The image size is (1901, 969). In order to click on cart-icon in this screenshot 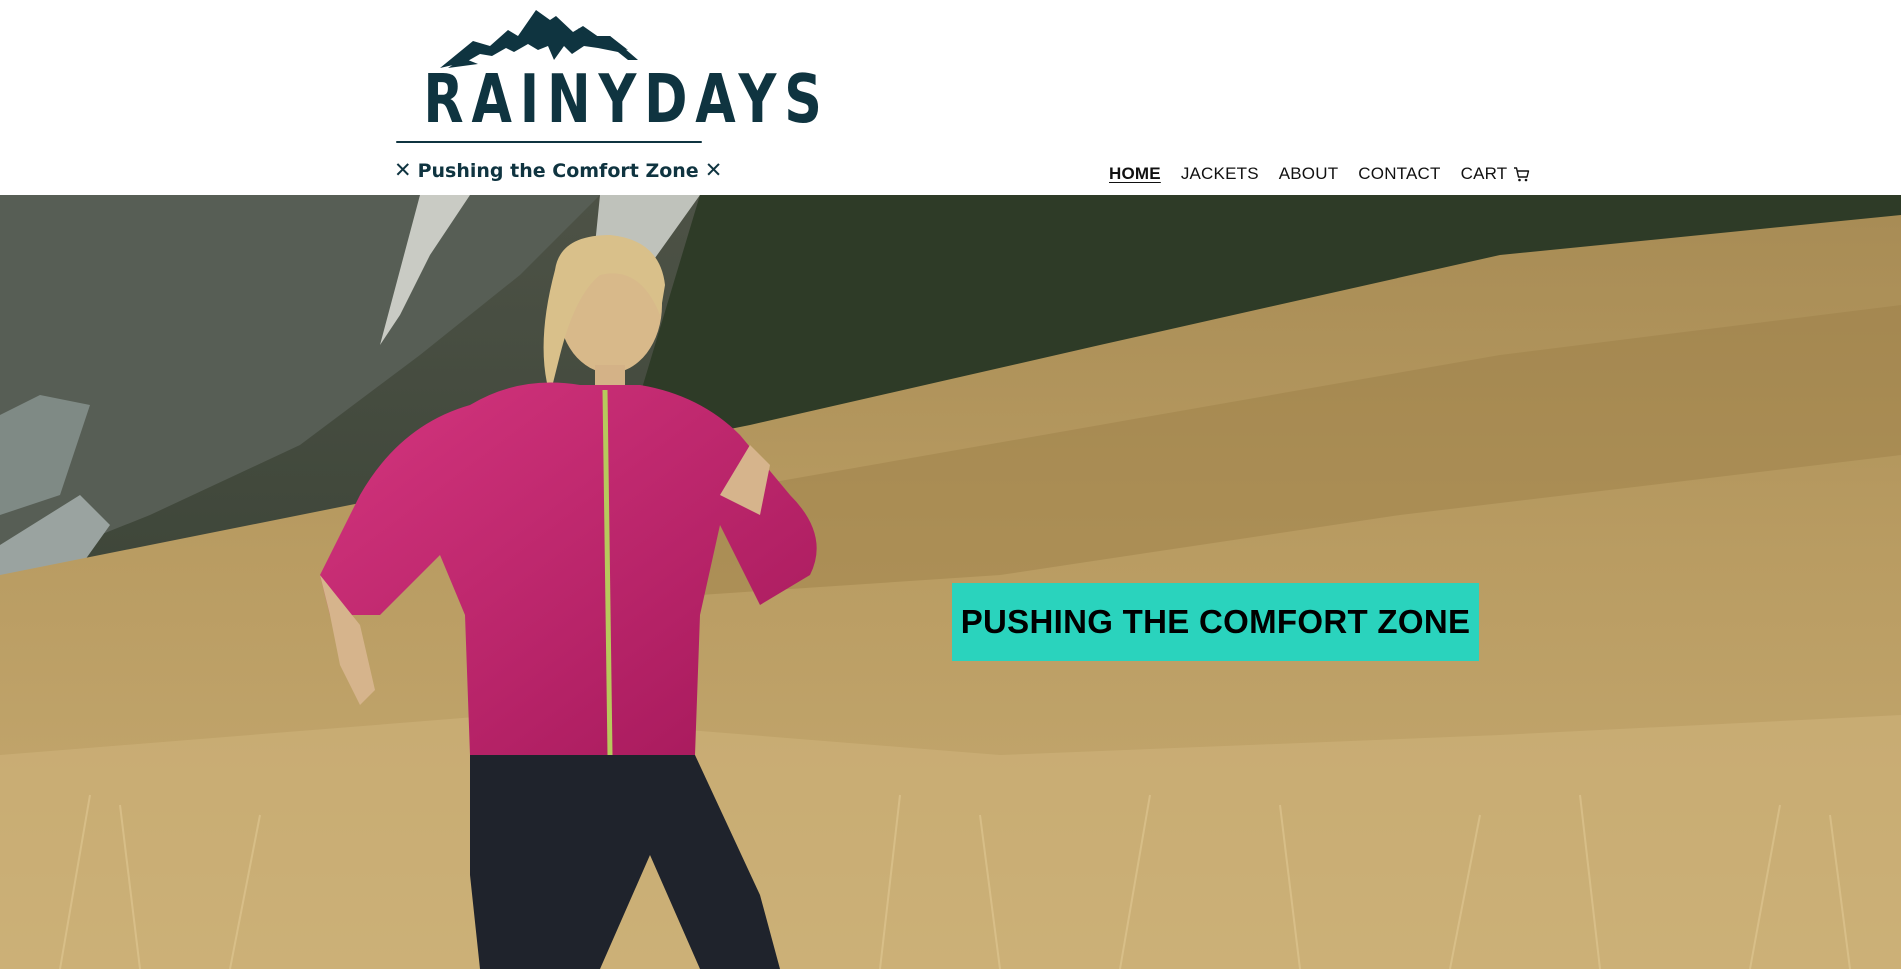, I will do `click(1521, 174)`.